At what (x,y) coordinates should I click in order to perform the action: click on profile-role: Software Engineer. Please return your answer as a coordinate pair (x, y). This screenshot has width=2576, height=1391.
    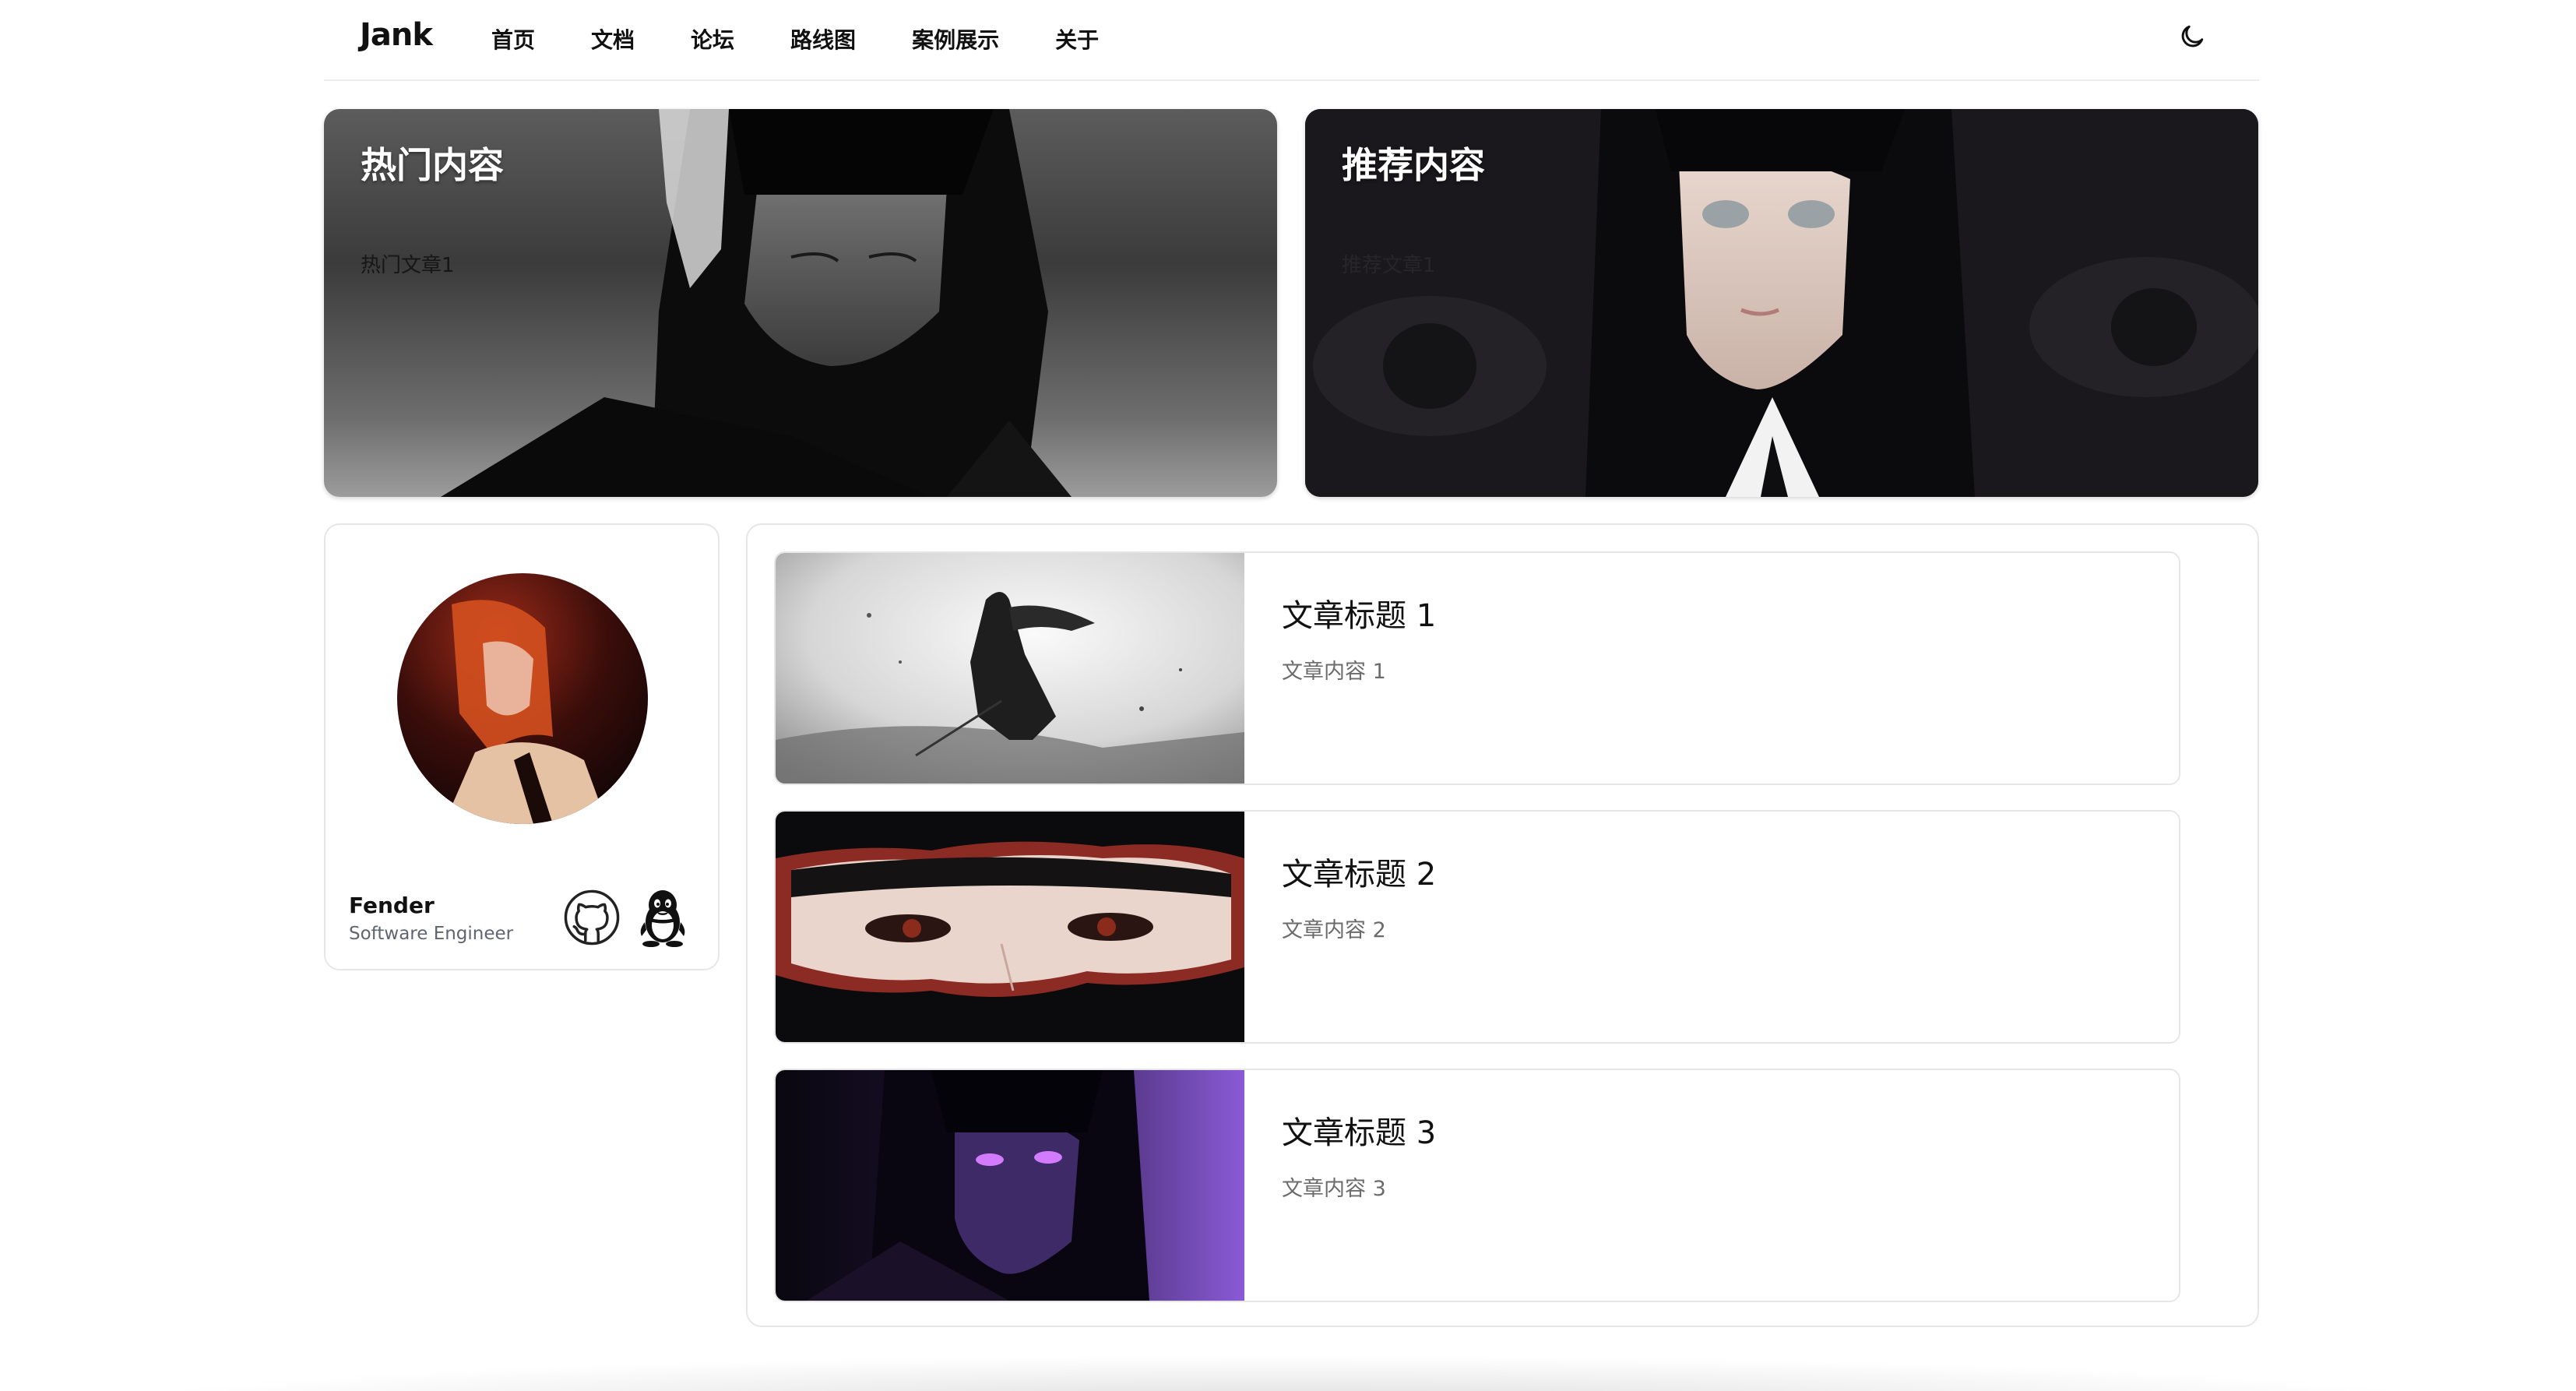
    Looking at the image, I should click on (431, 934).